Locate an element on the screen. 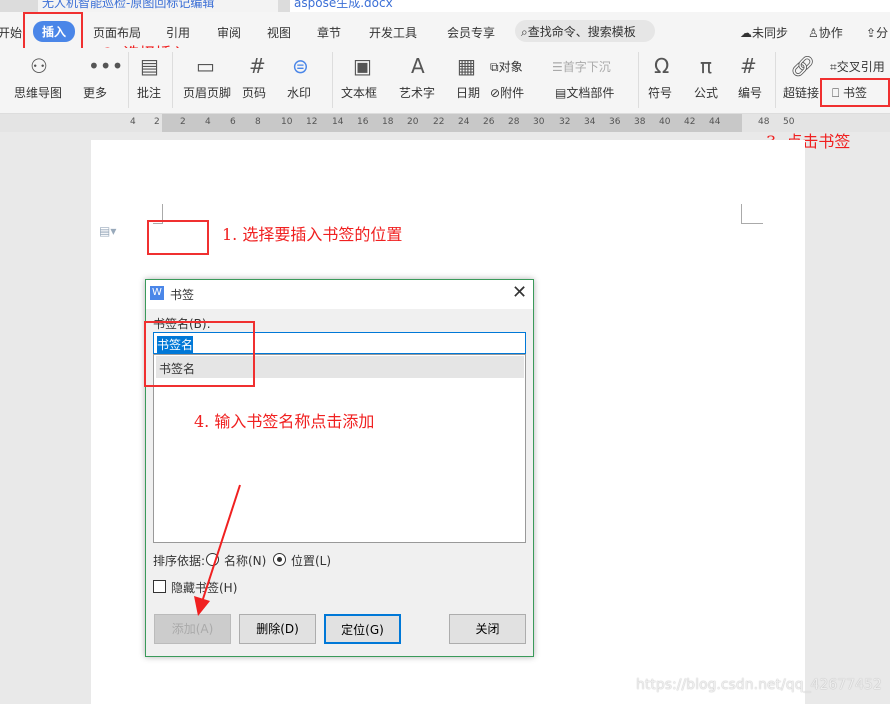 The height and width of the screenshot is (704, 890). mindmap-icon: ⚇ is located at coordinates (39, 66).